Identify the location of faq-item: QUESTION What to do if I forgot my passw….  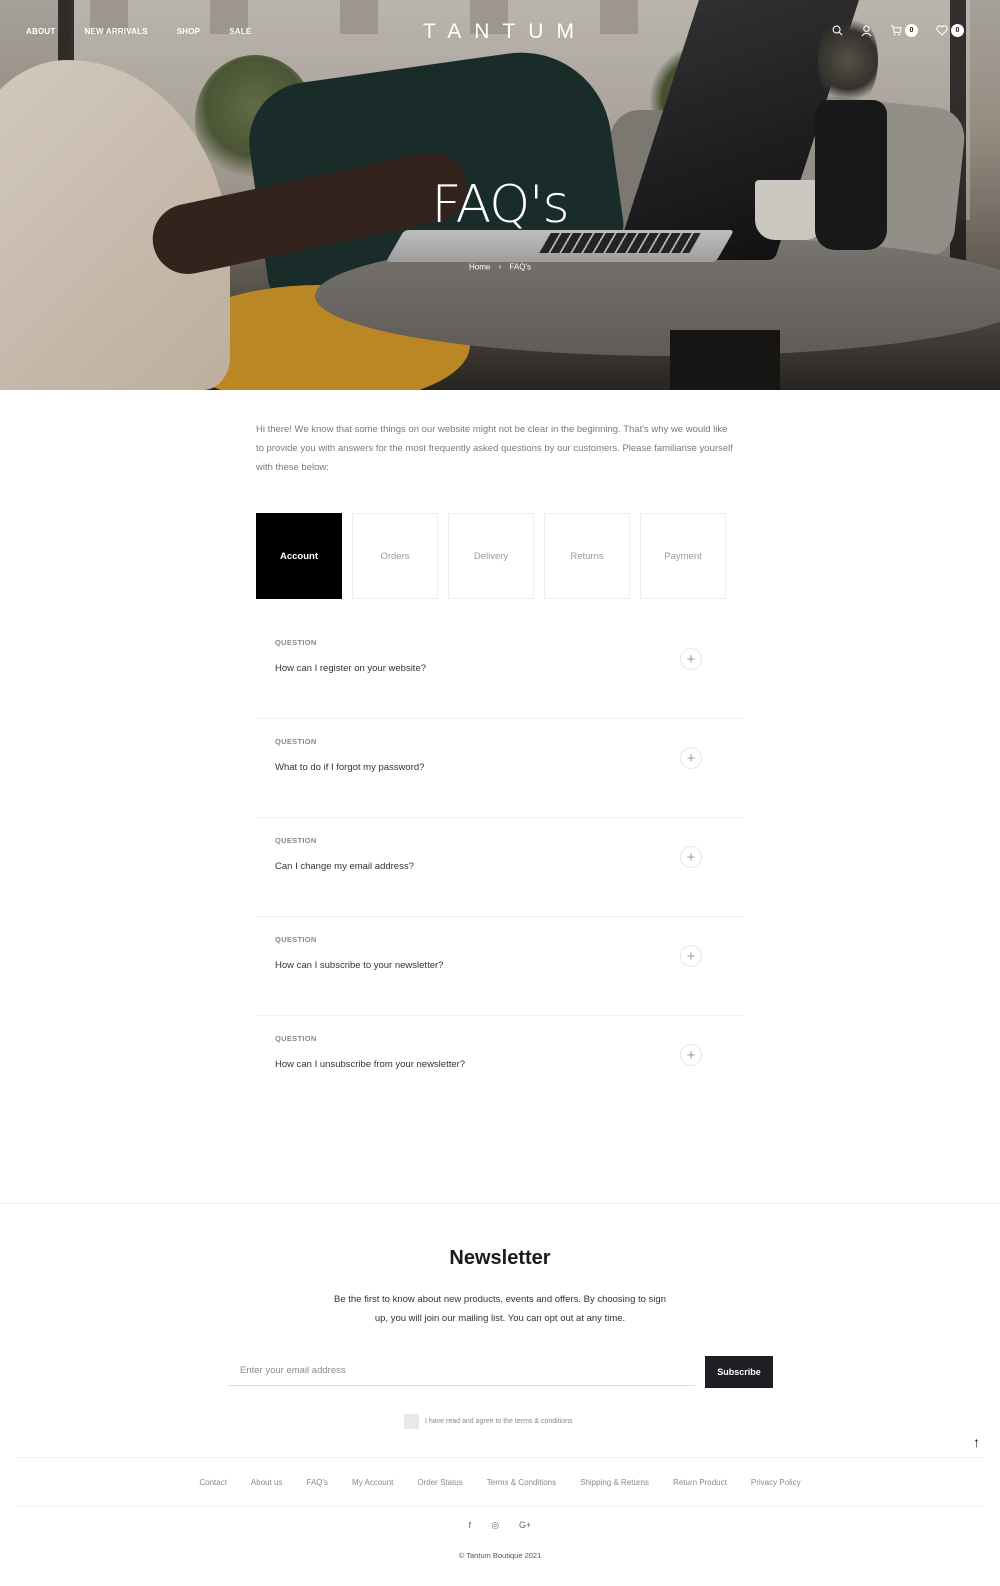
(500, 768).